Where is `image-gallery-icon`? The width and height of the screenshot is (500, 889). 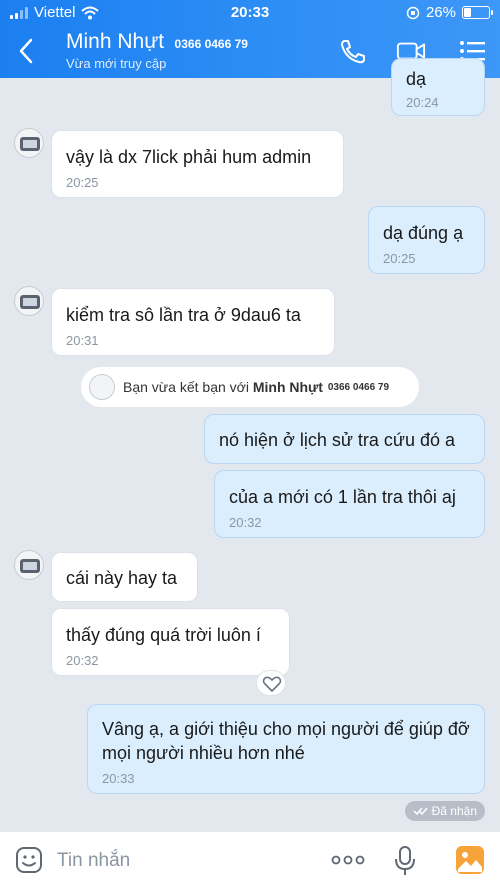
image-gallery-icon is located at coordinates (470, 860).